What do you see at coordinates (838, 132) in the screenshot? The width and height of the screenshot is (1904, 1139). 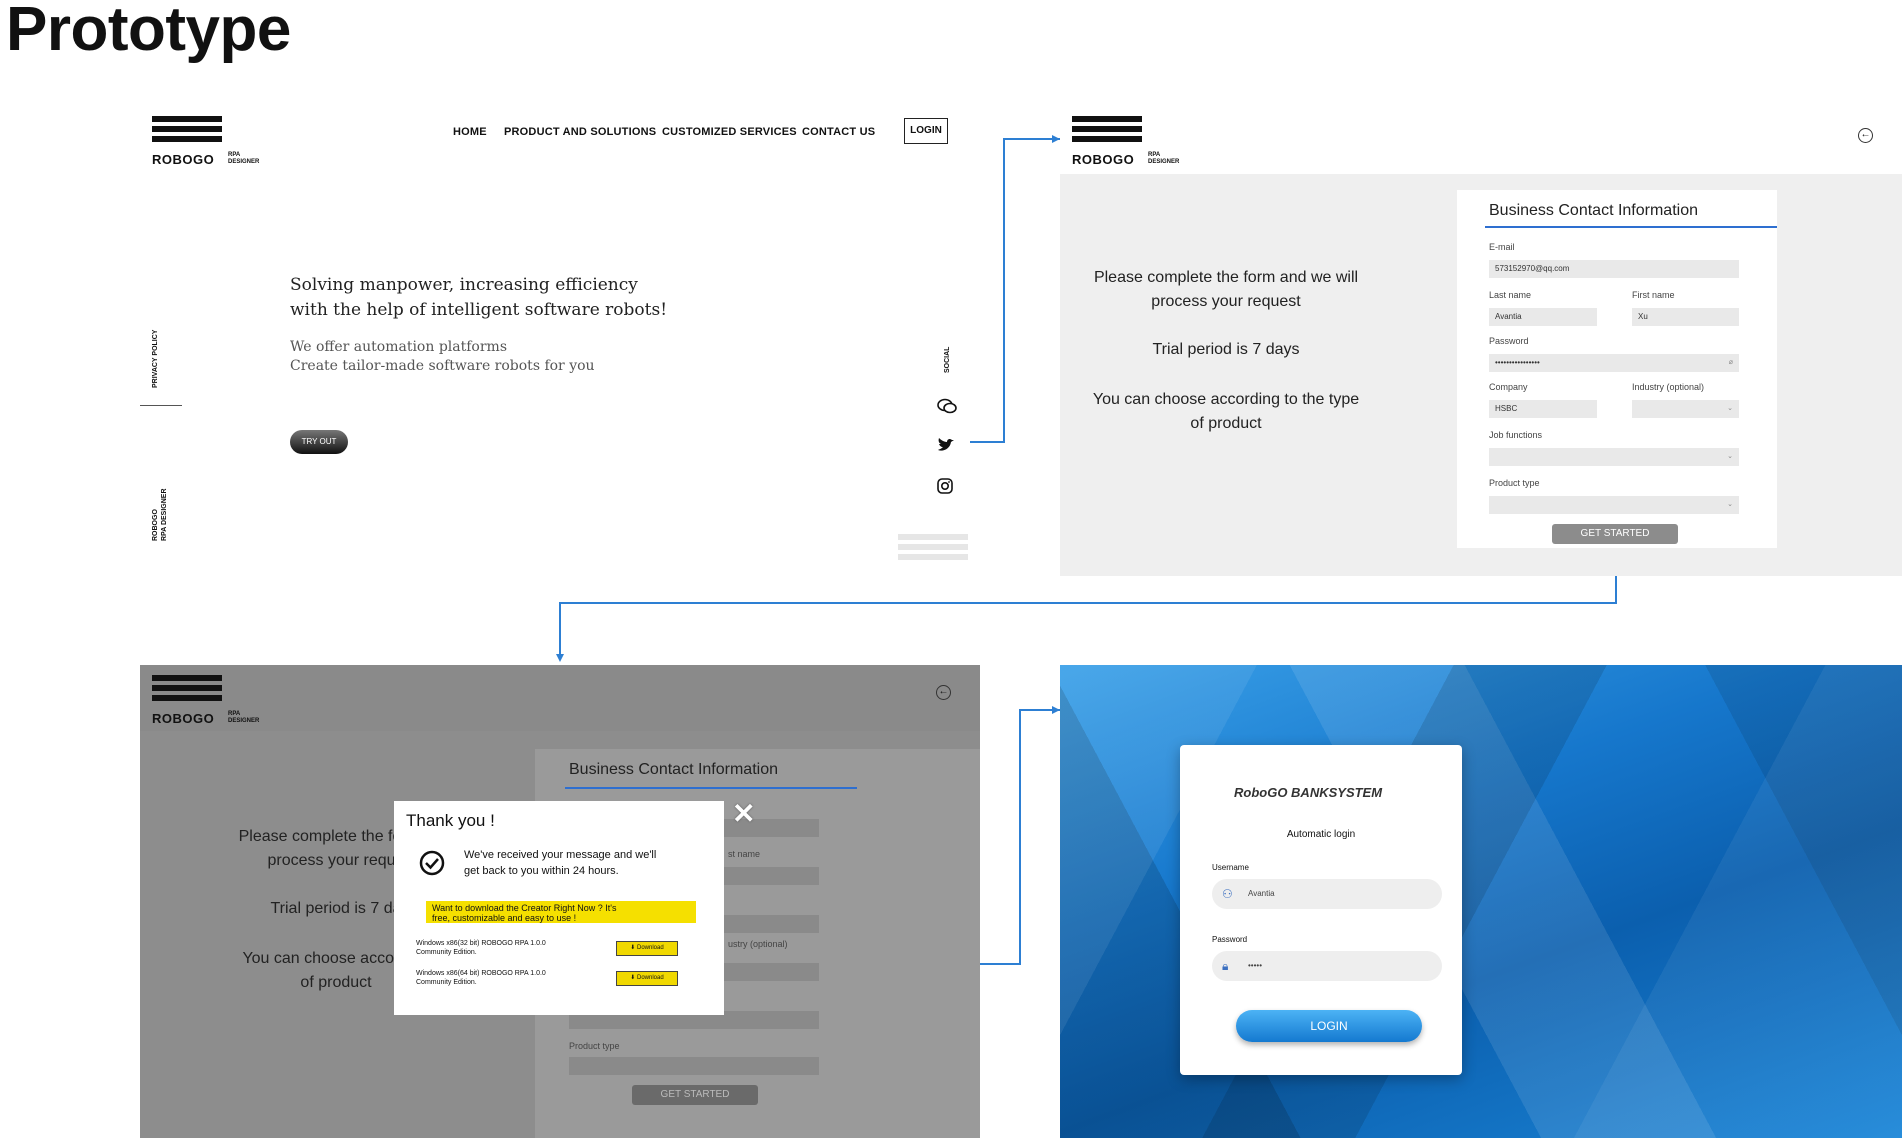 I see `nav-contact-us: CONTACT US` at bounding box center [838, 132].